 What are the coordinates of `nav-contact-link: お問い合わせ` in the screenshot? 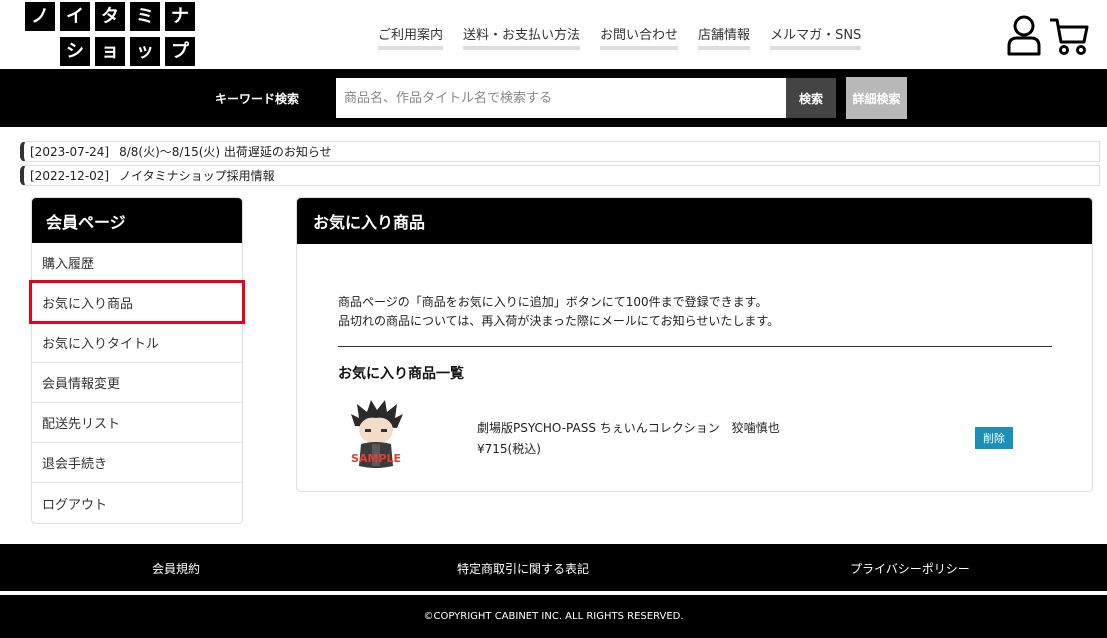 It's located at (639, 37).